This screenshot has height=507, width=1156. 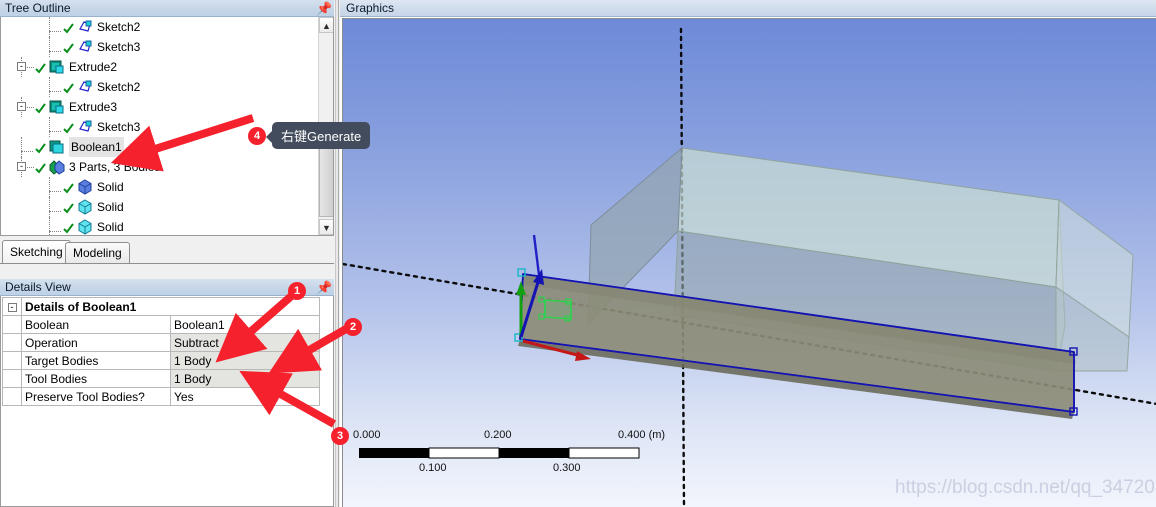 What do you see at coordinates (370, 8) in the screenshot?
I see `graphics-title: Graphics` at bounding box center [370, 8].